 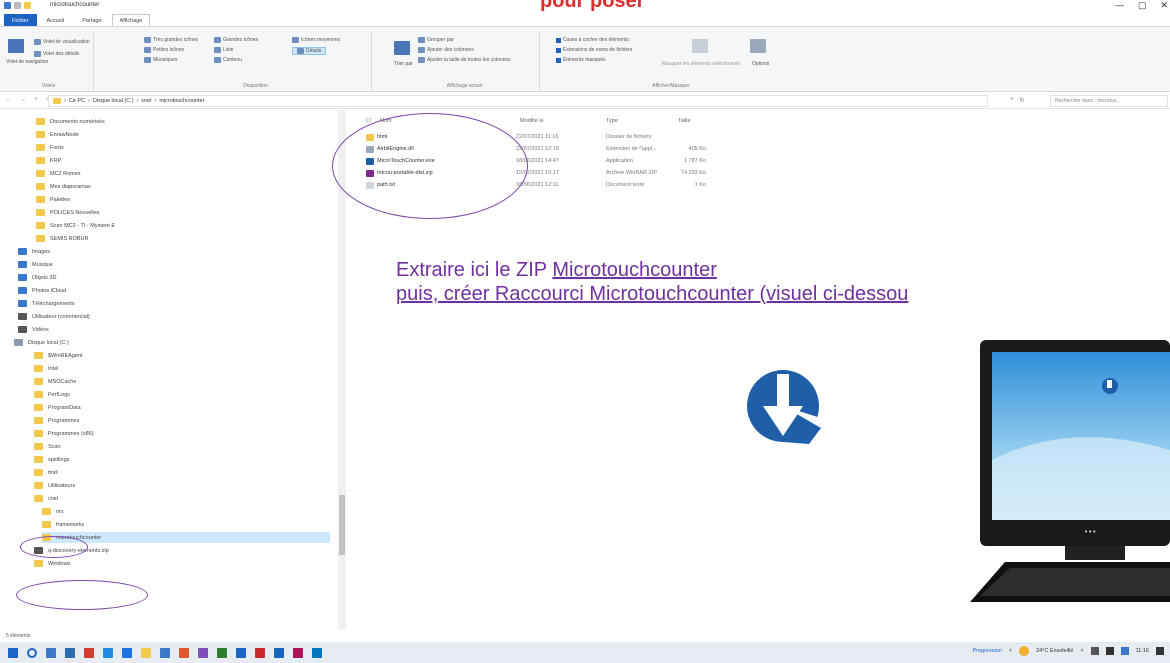 I want to click on sidebar-item: microtouchcounter, so click(x=186, y=537).